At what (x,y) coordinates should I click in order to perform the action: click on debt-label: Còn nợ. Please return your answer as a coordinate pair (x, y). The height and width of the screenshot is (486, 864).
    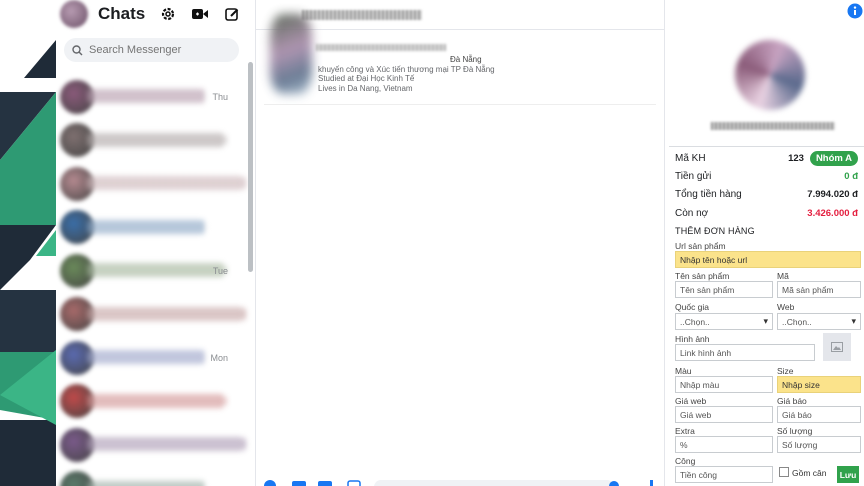
    Looking at the image, I should click on (692, 213).